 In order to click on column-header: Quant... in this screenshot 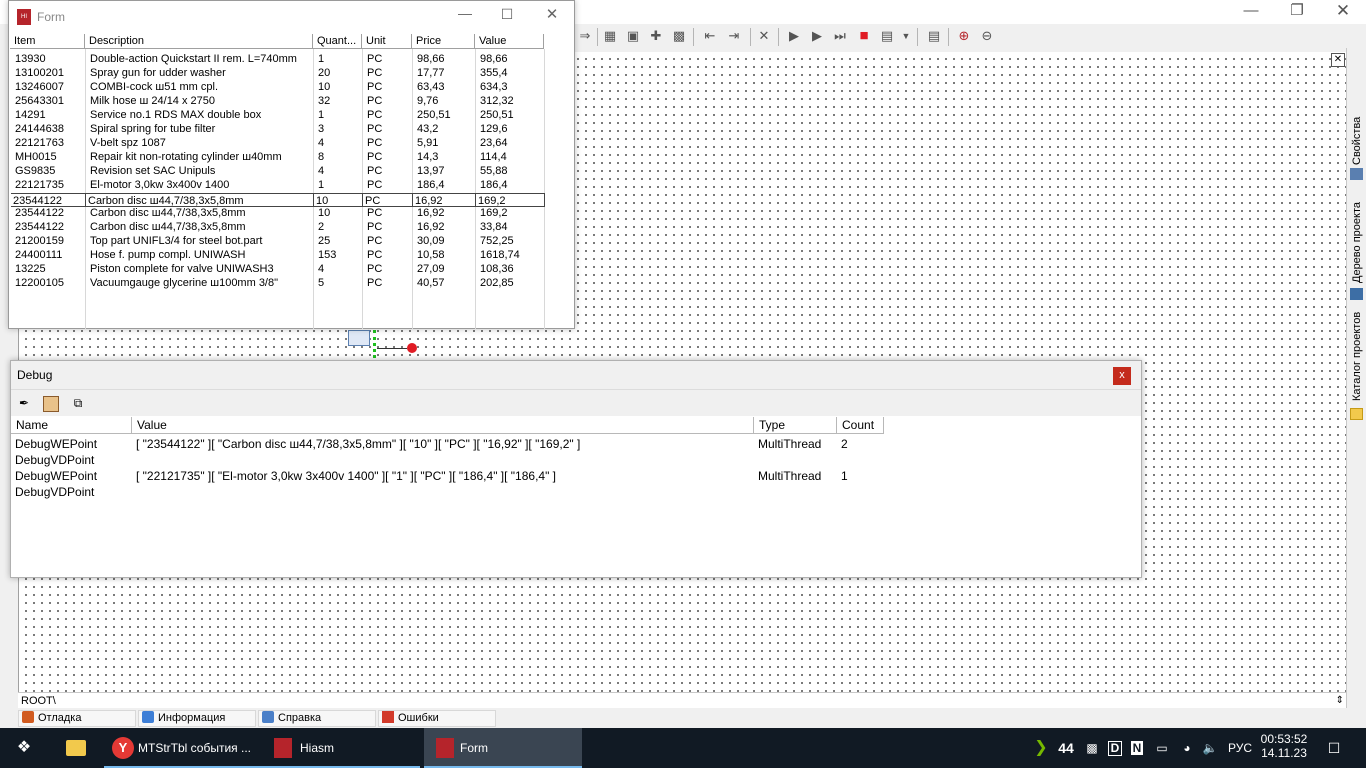, I will do `click(337, 41)`.